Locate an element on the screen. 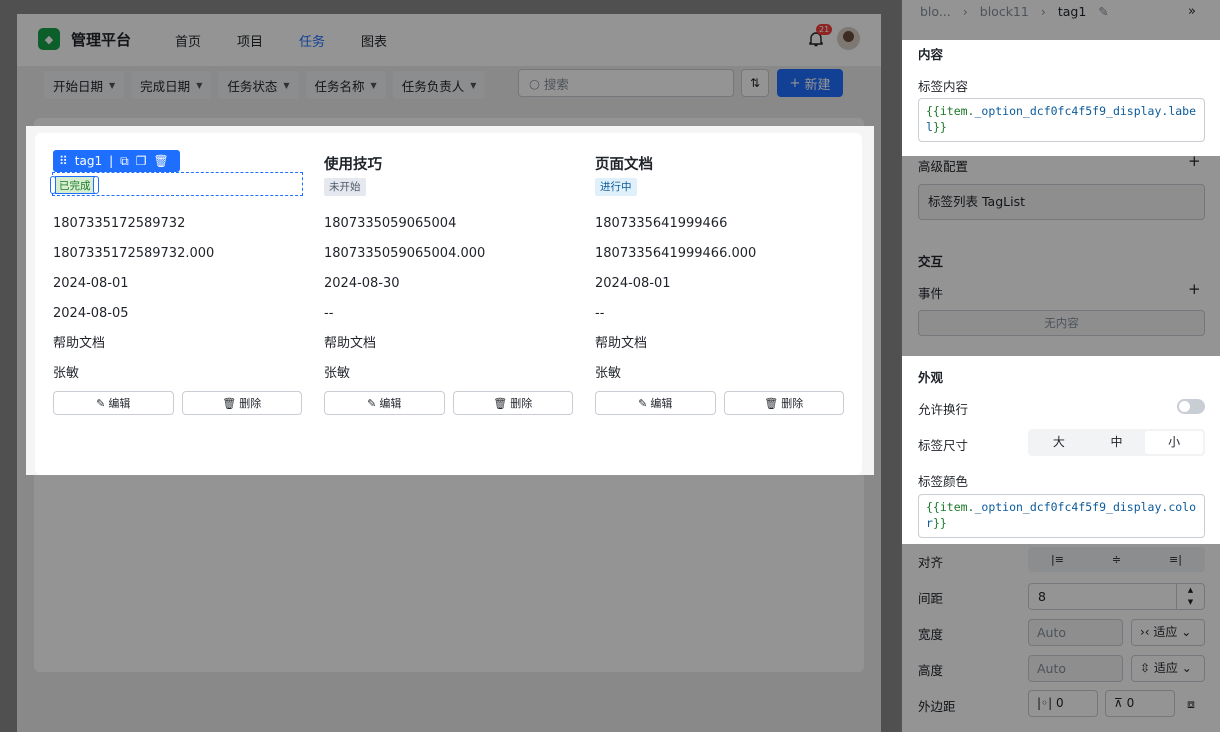 Image resolution: width=1220 pixels, height=732 pixels. tag-content-label: 标签内容 is located at coordinates (943, 86).